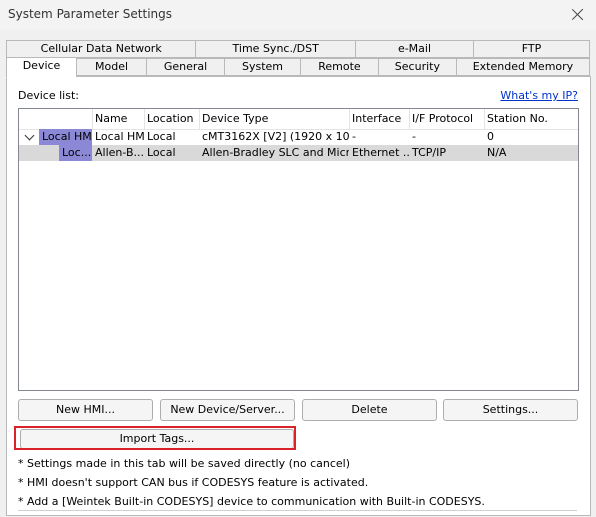 This screenshot has height=517, width=596. Describe the element at coordinates (185, 67) in the screenshot. I see `tab-general: General` at that location.